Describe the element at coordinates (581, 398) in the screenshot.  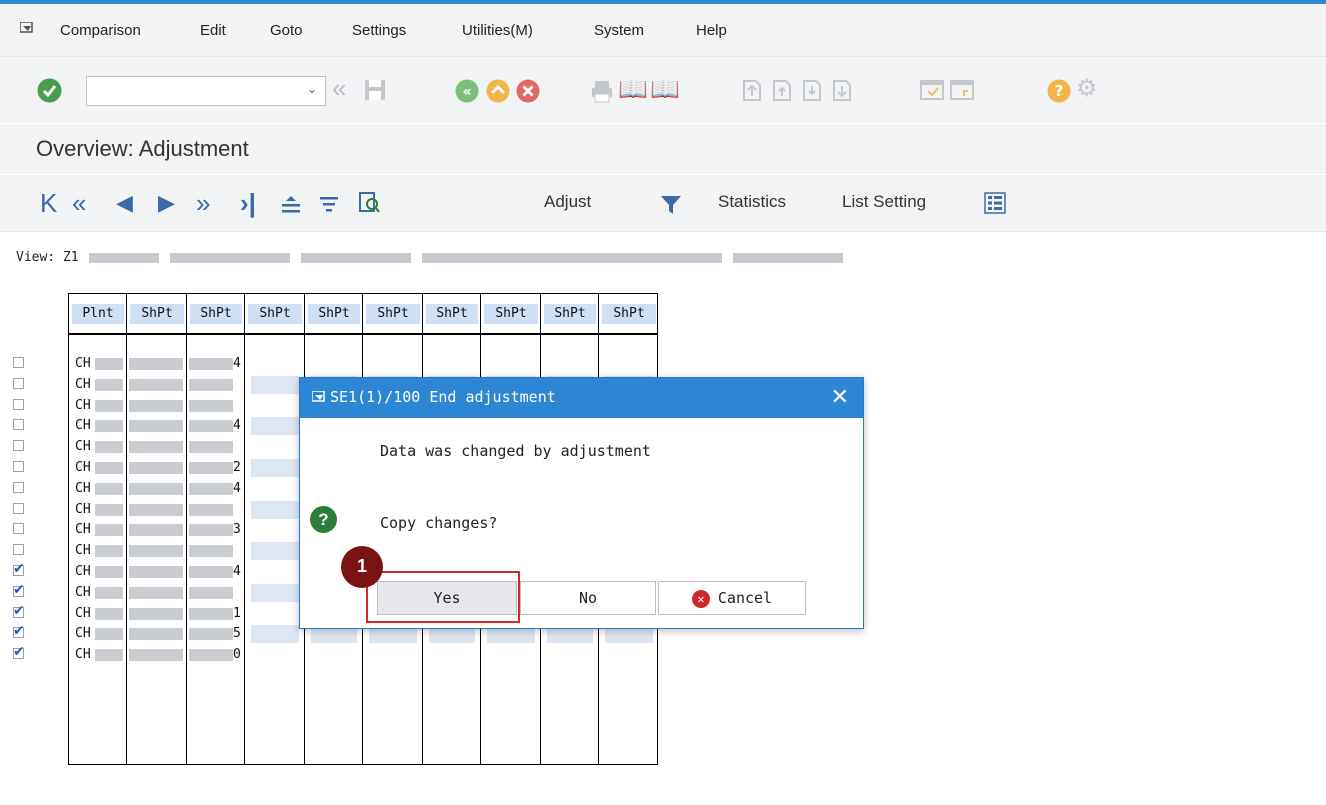
I see `dialog-title-bar: SE1(1)/100 End adjustment ✕` at that location.